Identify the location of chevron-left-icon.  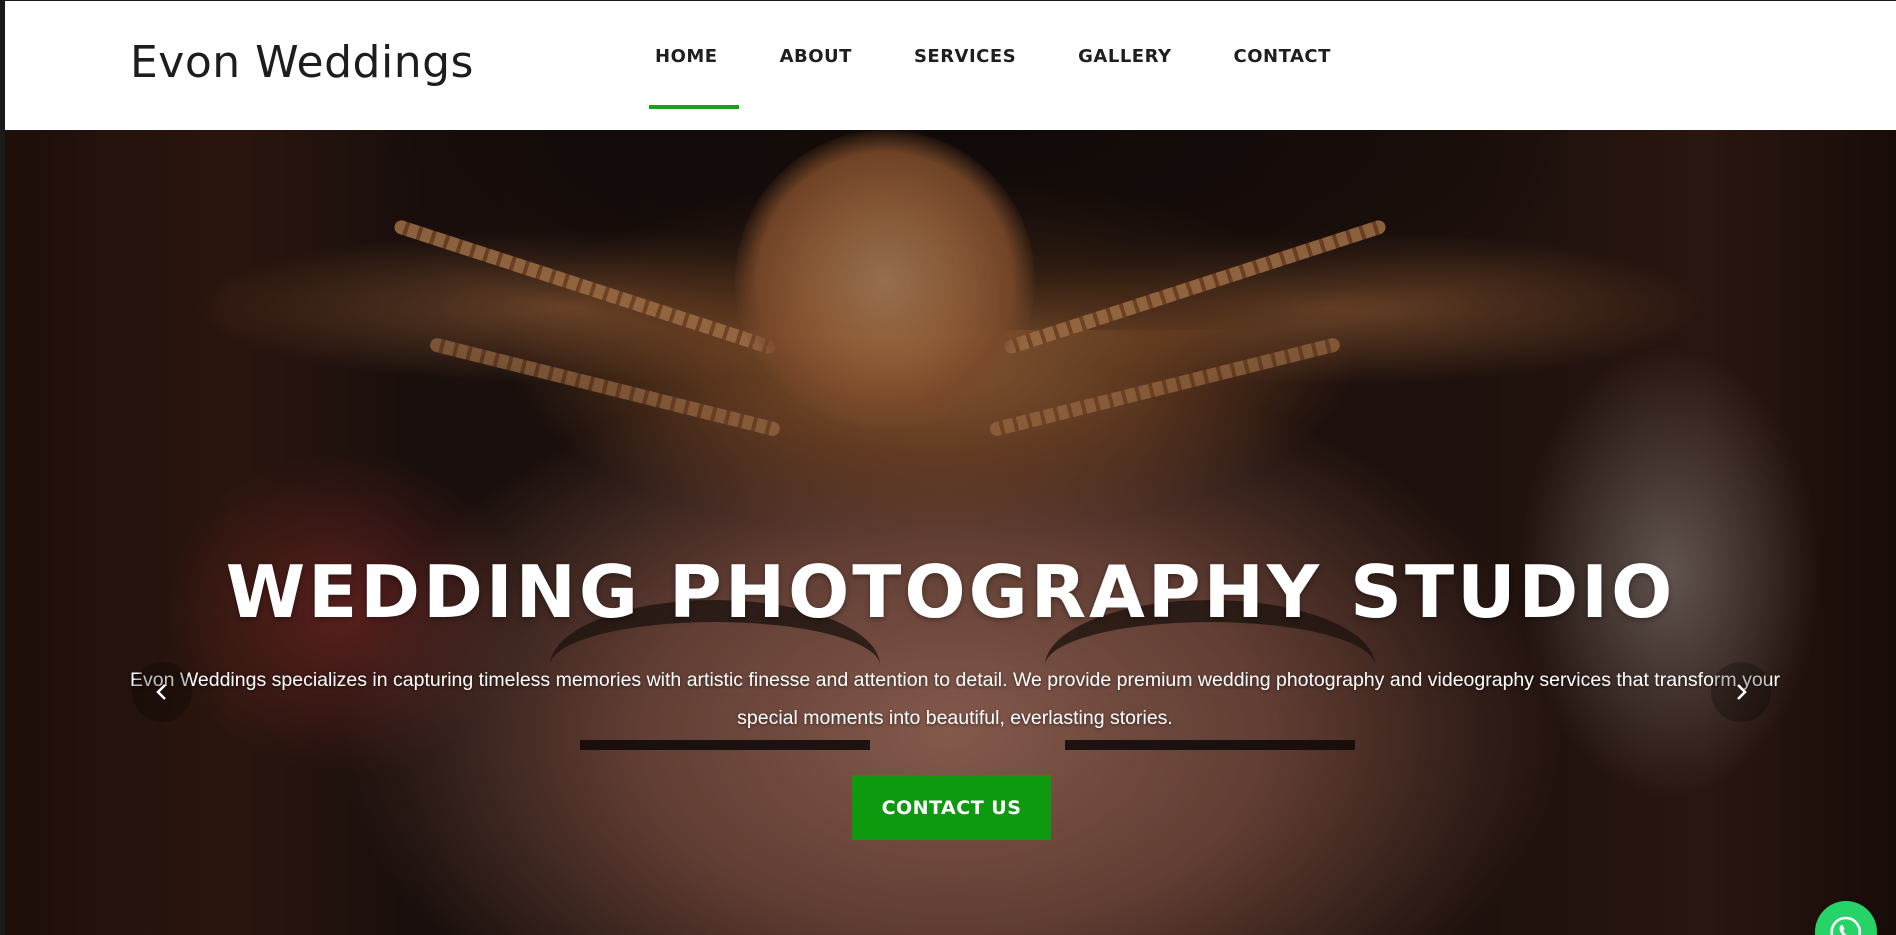
(161, 692).